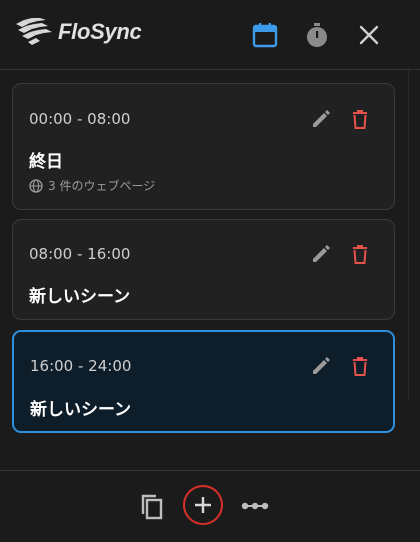  Describe the element at coordinates (80, 254) in the screenshot. I see `scene-time: 08:00 - 16:00` at that location.